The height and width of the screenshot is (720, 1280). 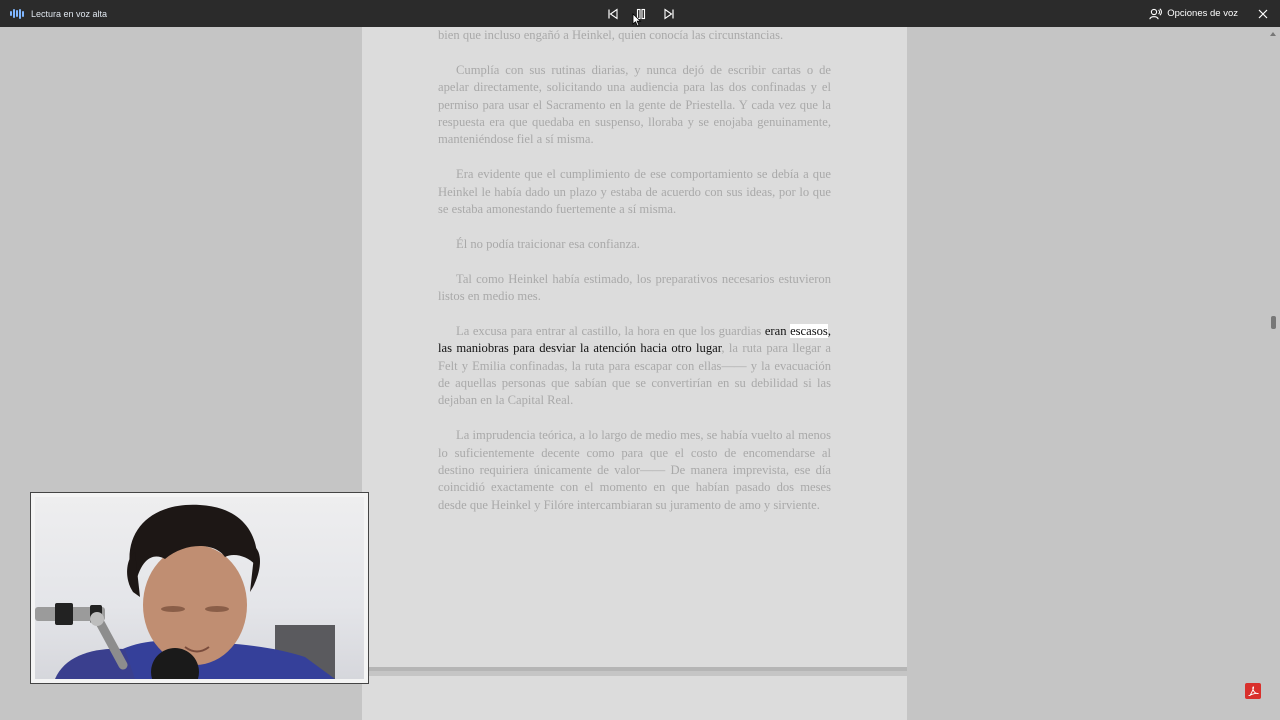 I want to click on next-paragraph-button, so click(x=669, y=14).